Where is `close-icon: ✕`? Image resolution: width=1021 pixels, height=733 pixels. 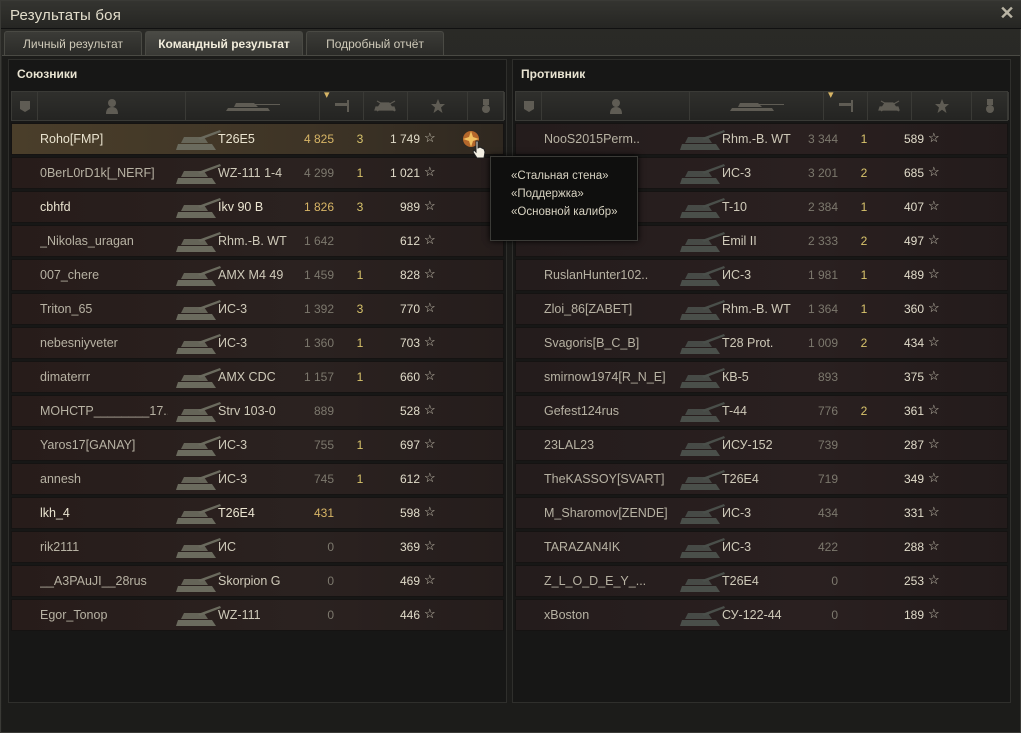
close-icon: ✕ is located at coordinates (1007, 13).